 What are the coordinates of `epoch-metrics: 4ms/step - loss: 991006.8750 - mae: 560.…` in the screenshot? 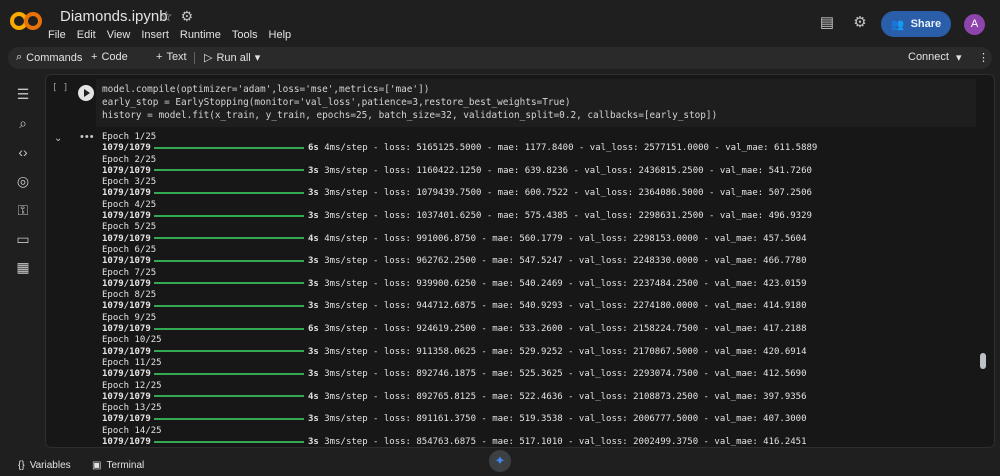 It's located at (565, 238).